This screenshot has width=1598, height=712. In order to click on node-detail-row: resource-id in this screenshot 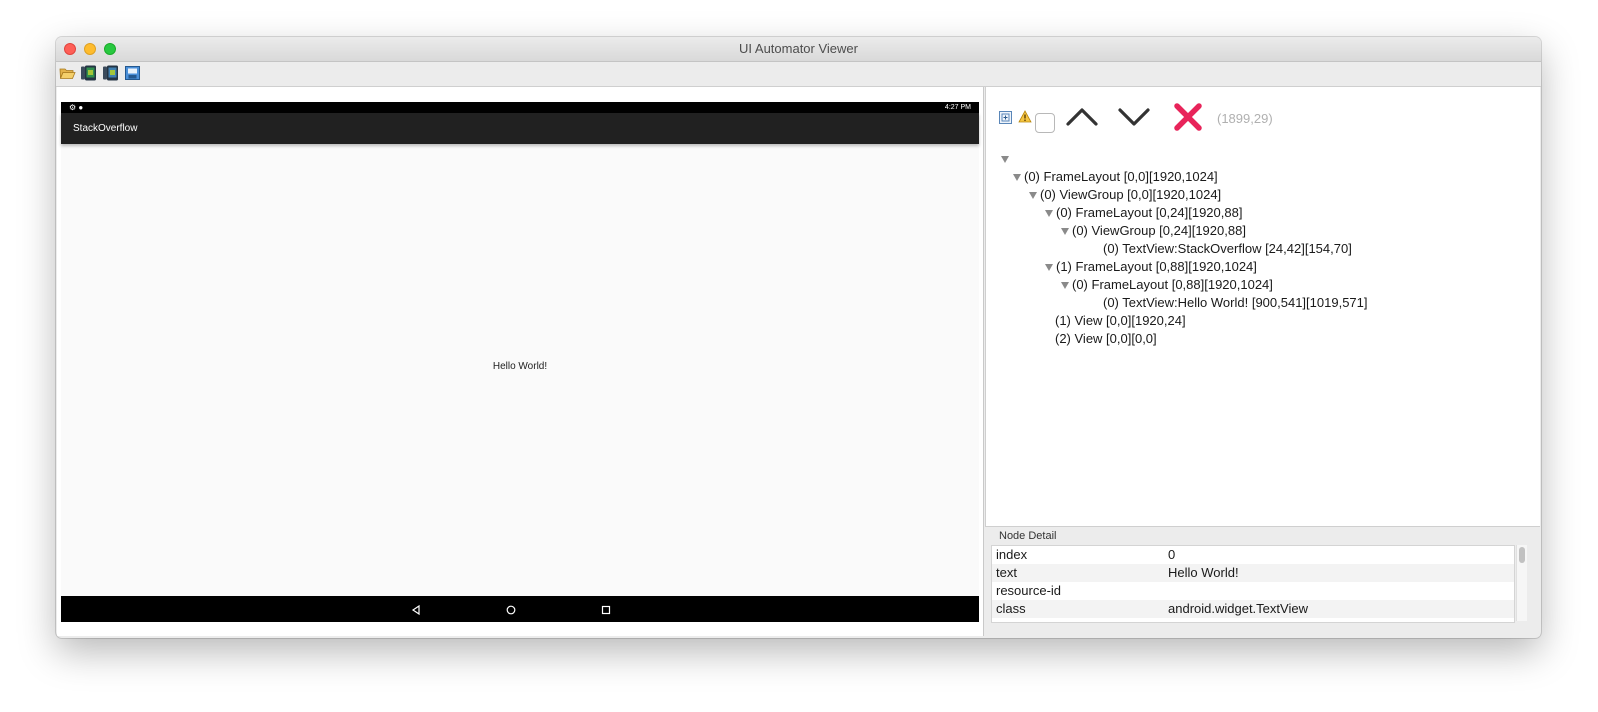, I will do `click(1253, 591)`.